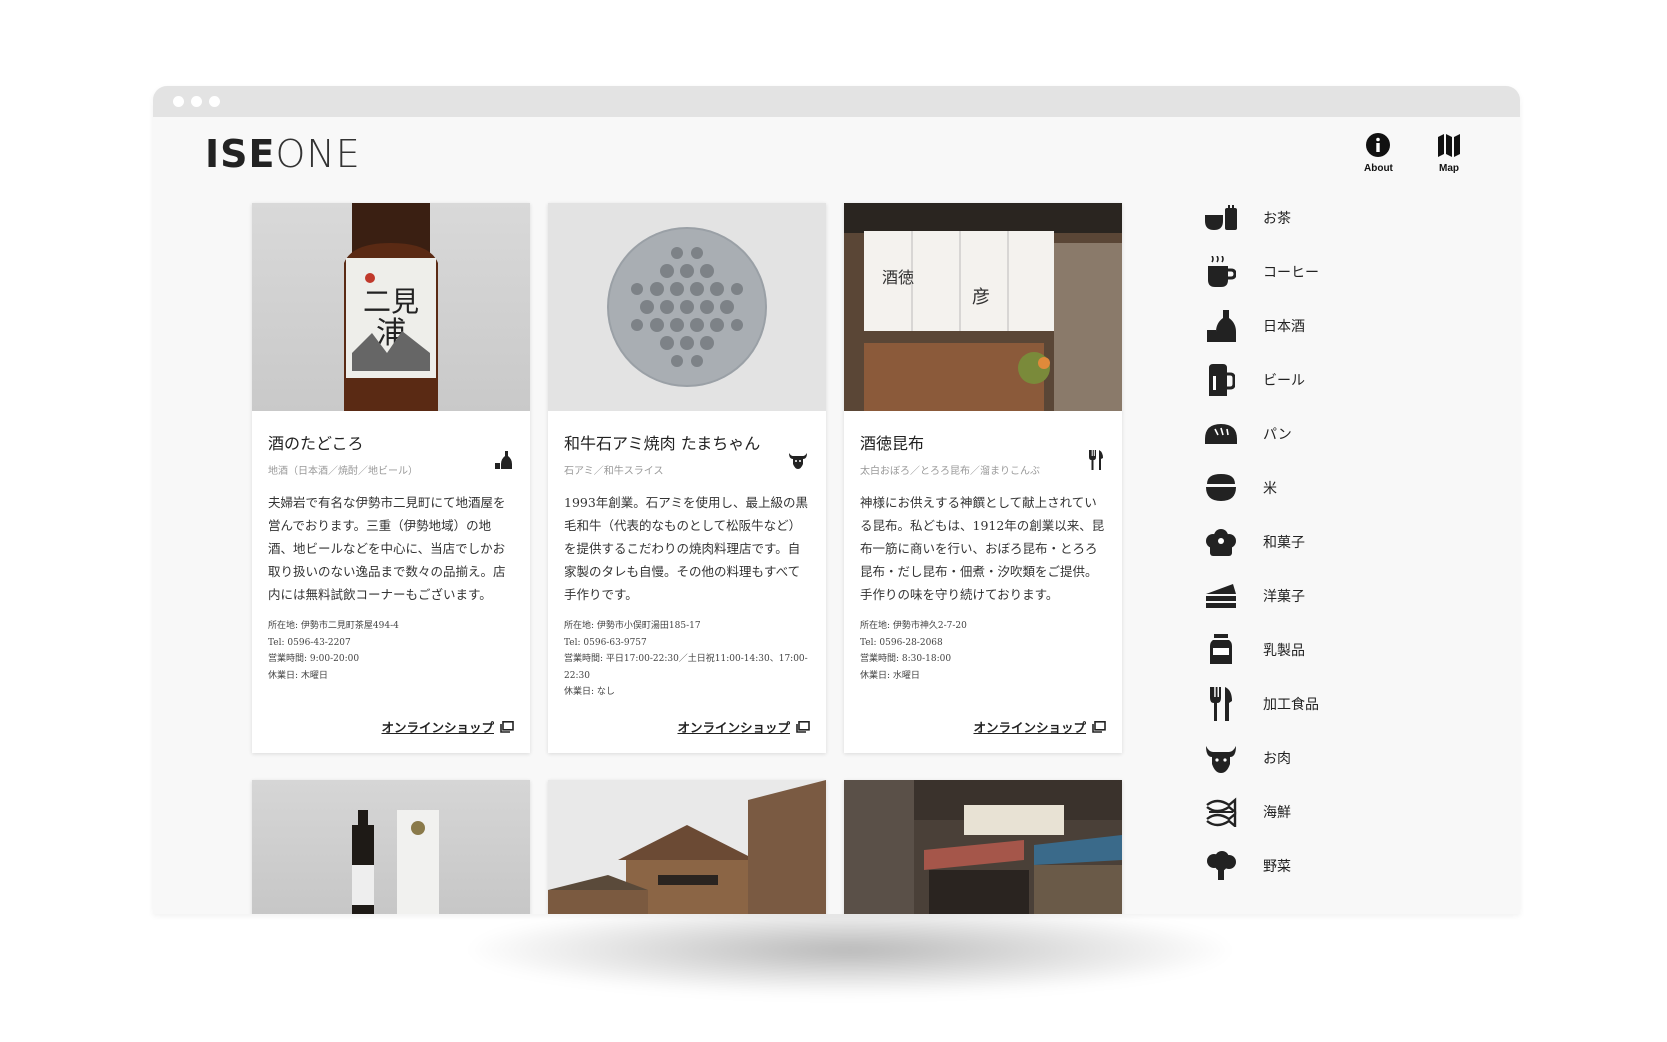 Image resolution: width=1667 pixels, height=1042 pixels. I want to click on milk-icon, so click(1221, 649).